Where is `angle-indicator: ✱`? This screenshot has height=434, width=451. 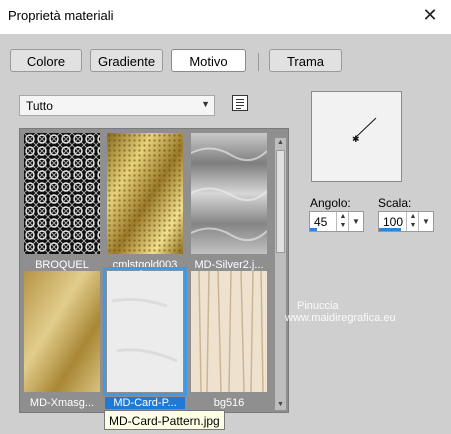
angle-indicator: ✱ is located at coordinates (356, 136).